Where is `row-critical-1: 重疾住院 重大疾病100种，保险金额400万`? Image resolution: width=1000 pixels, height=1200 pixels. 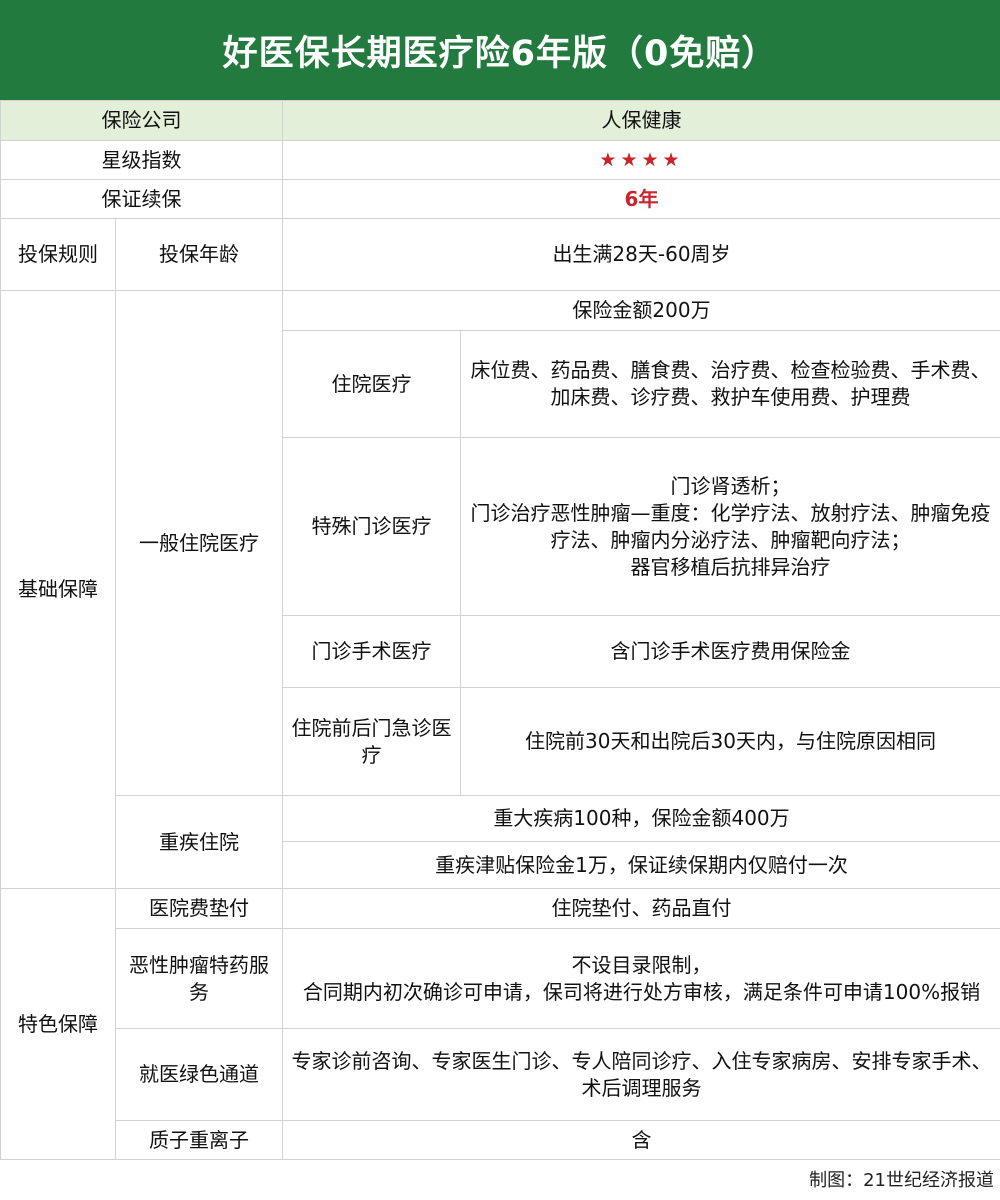
row-critical-1: 重疾住院 重大疾病100种，保险金额400万 is located at coordinates (500, 842).